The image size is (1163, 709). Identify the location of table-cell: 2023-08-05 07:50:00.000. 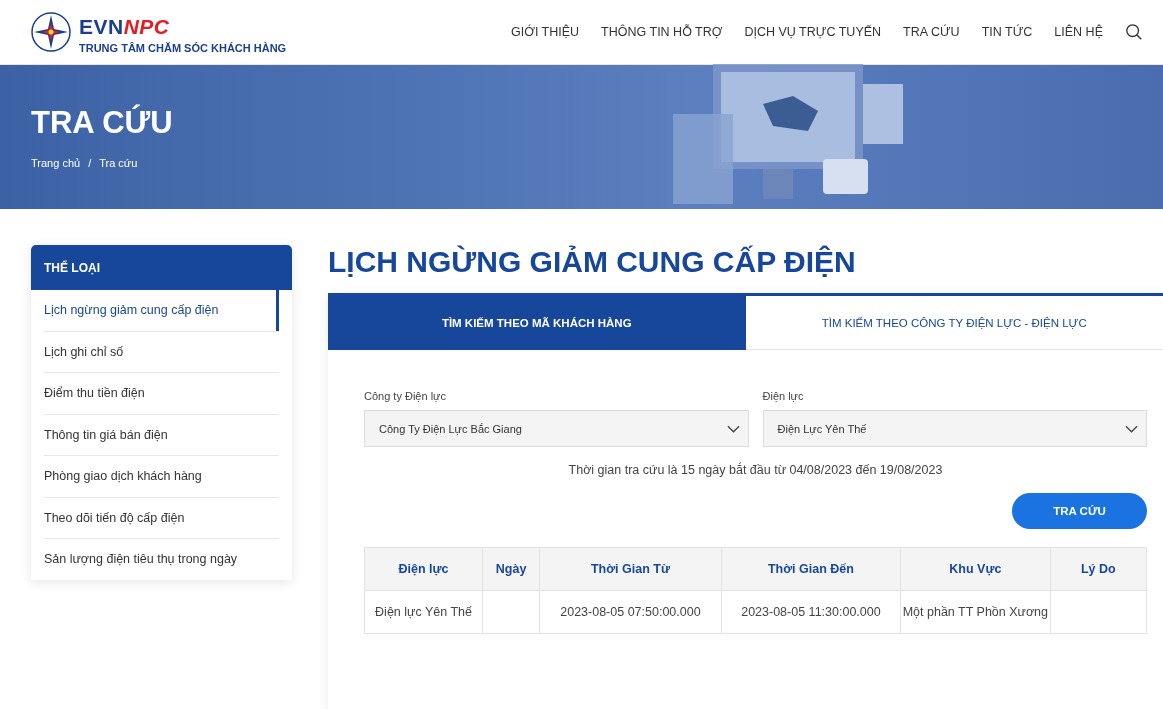
(630, 612).